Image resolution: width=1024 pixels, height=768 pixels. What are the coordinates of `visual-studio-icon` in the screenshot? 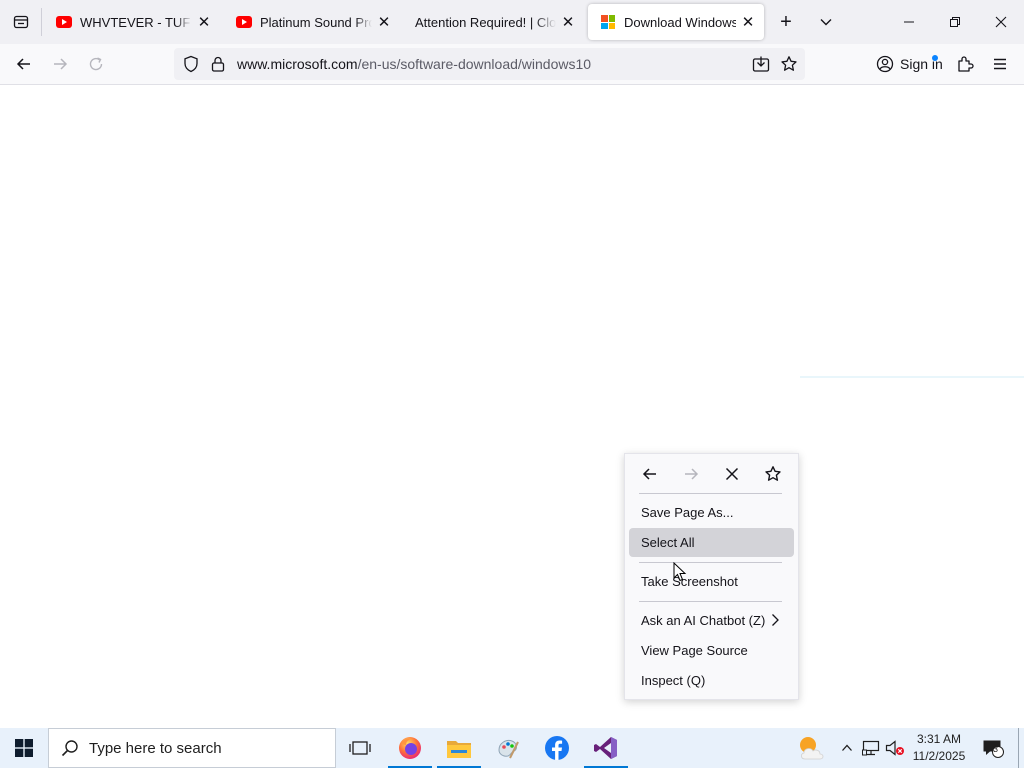 It's located at (605, 748).